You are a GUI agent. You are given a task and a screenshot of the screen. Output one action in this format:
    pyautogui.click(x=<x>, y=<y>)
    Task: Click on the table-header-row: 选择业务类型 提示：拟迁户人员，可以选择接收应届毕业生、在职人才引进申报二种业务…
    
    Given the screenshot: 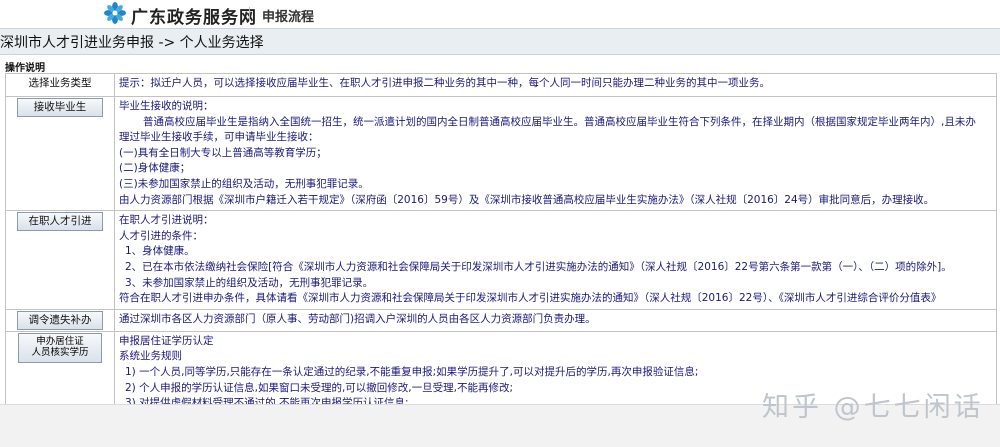 What is the action you would take?
    pyautogui.click(x=501, y=85)
    